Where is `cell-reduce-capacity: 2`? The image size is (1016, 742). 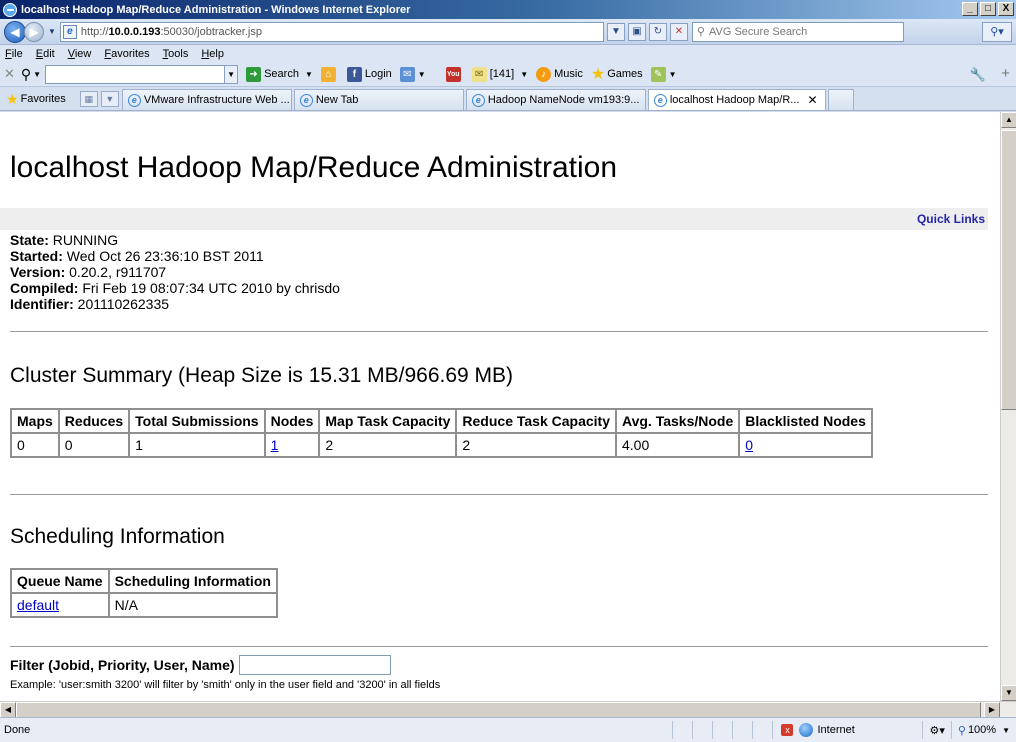 cell-reduce-capacity: 2 is located at coordinates (536, 445).